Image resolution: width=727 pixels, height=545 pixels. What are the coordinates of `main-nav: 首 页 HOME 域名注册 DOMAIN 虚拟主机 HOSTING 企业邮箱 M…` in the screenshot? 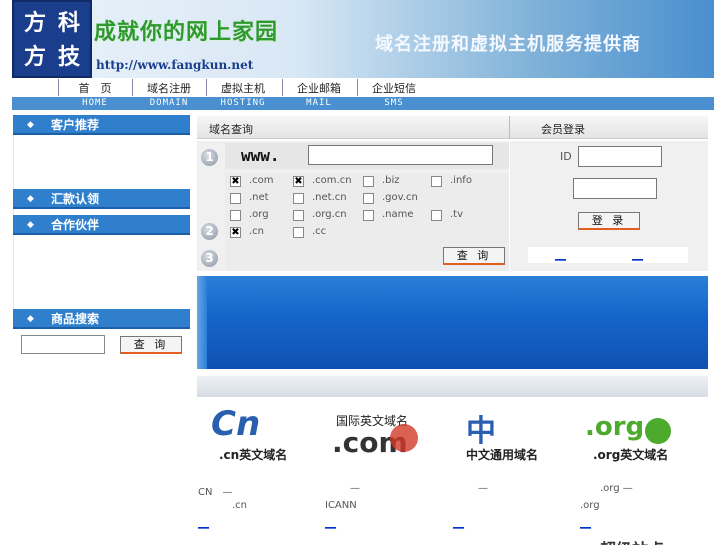 It's located at (363, 94).